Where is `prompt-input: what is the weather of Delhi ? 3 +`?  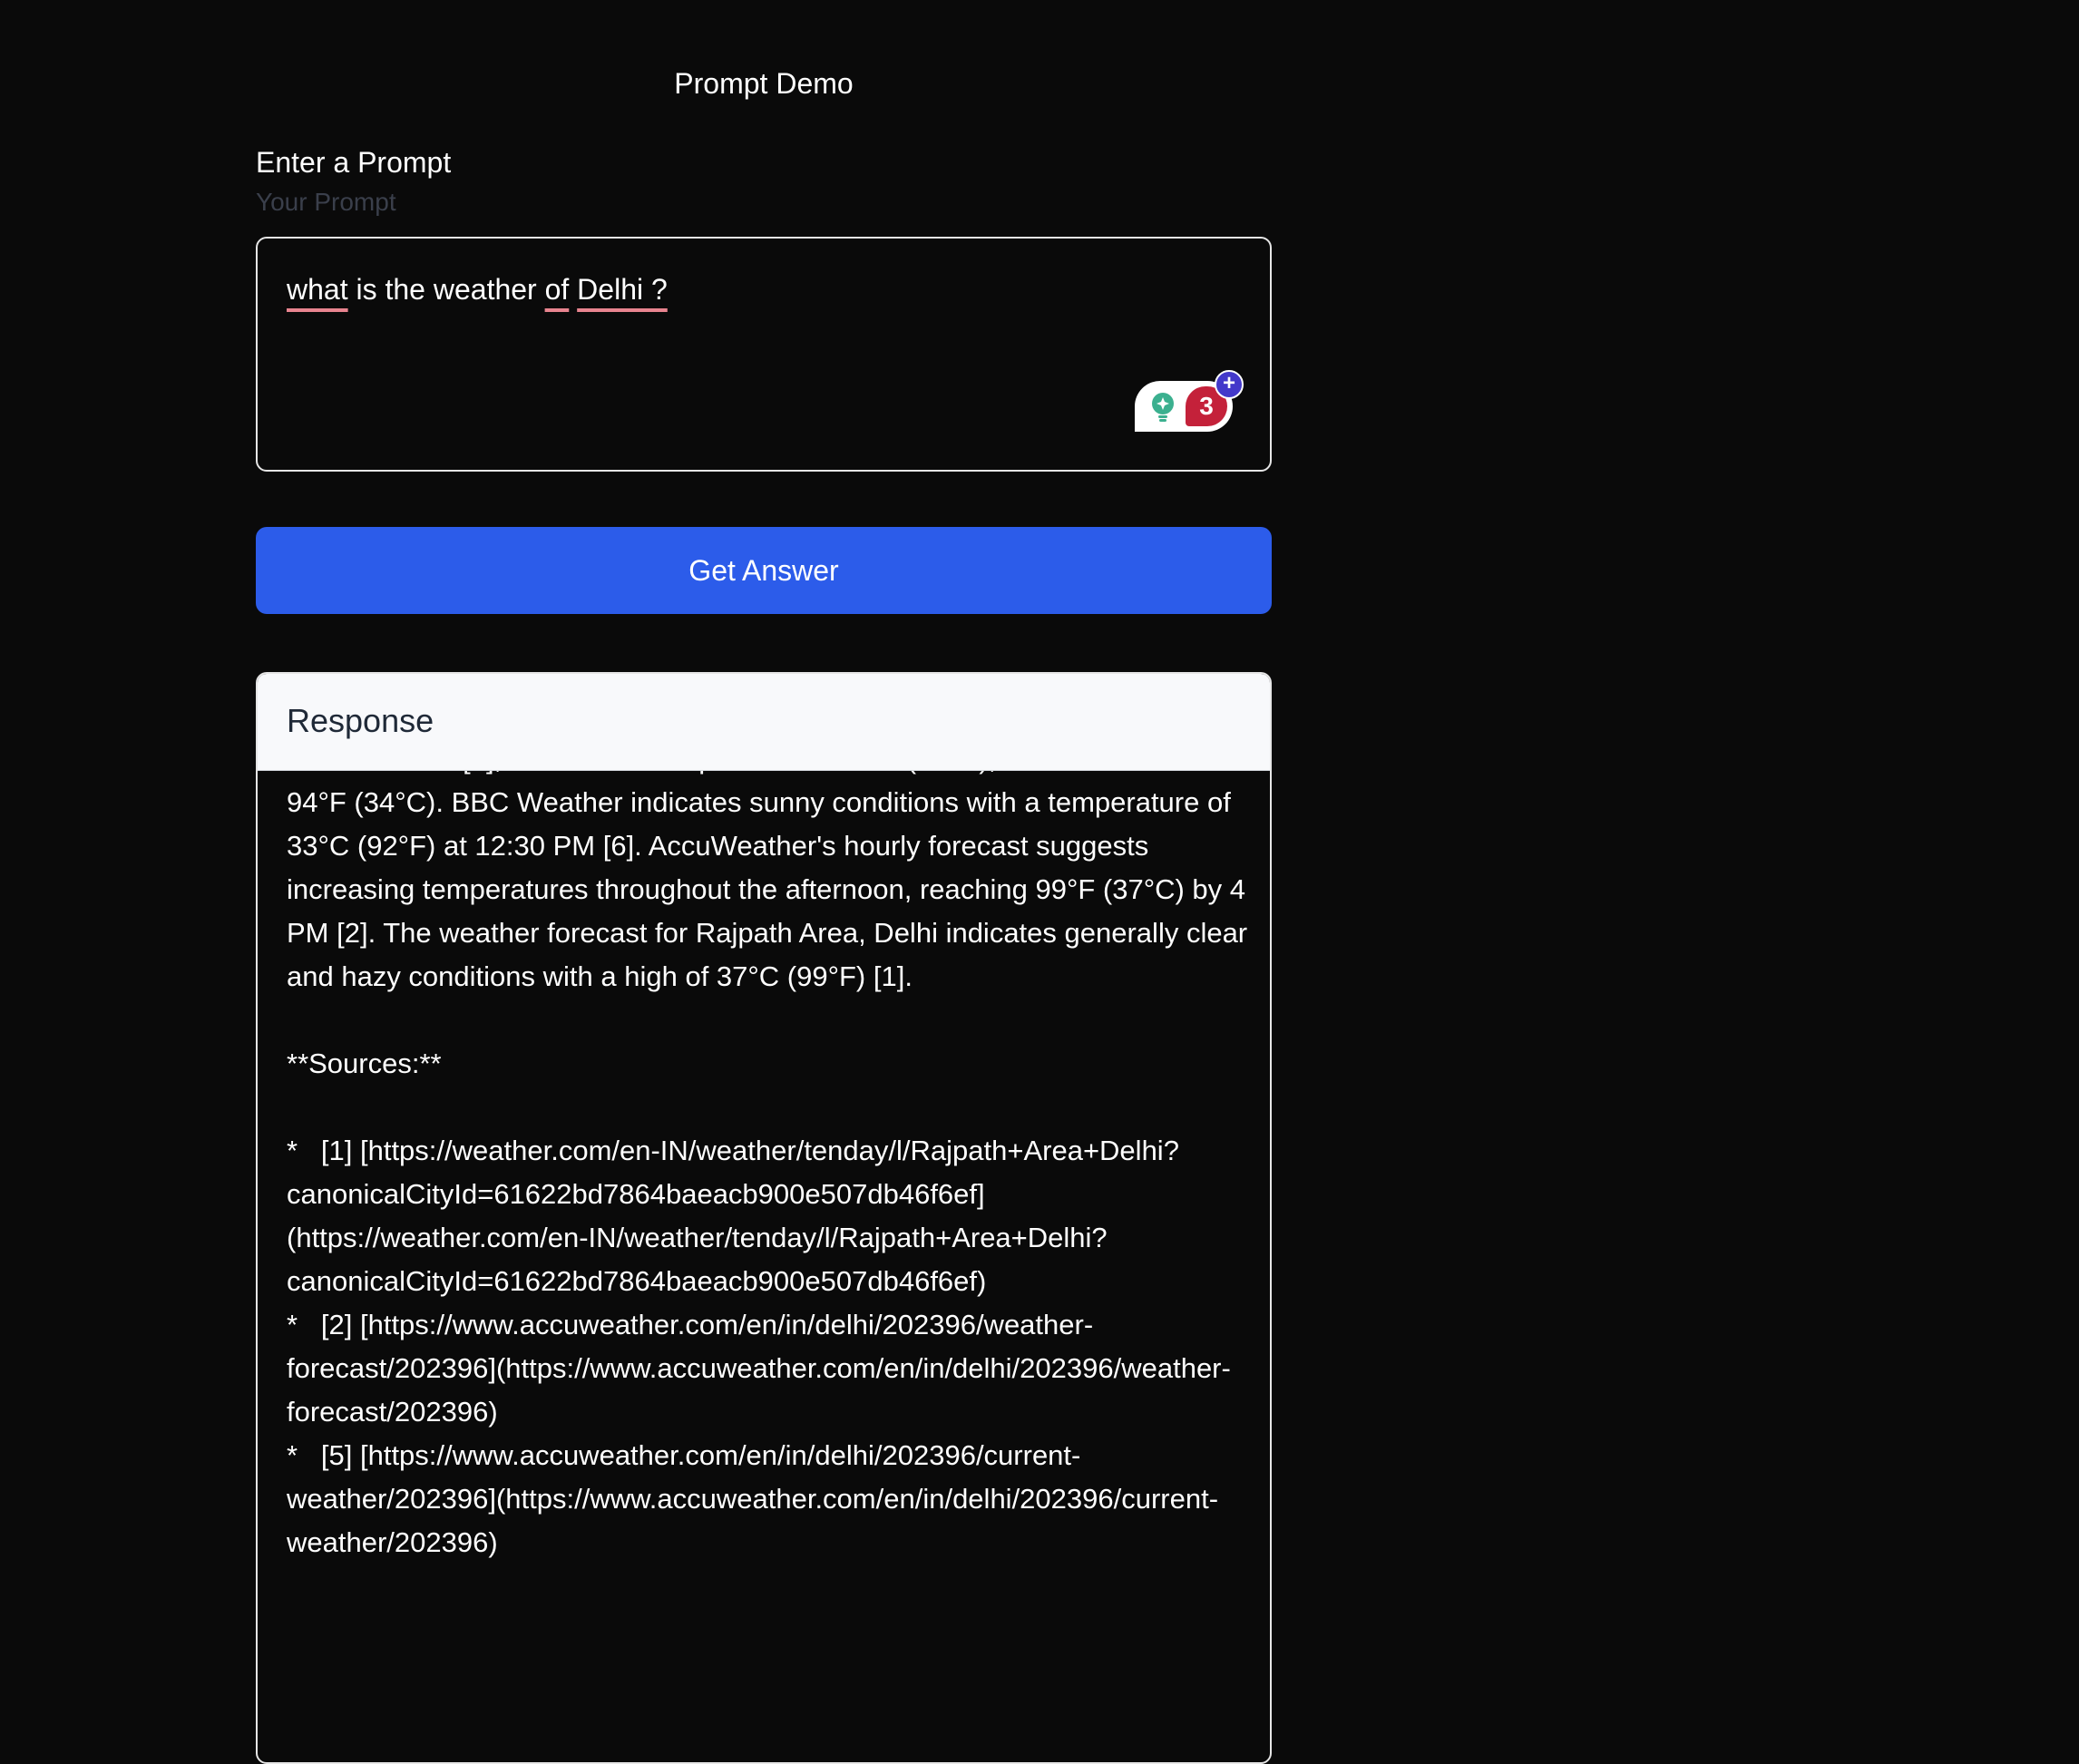 prompt-input: what is the weather of Delhi ? 3 + is located at coordinates (764, 354).